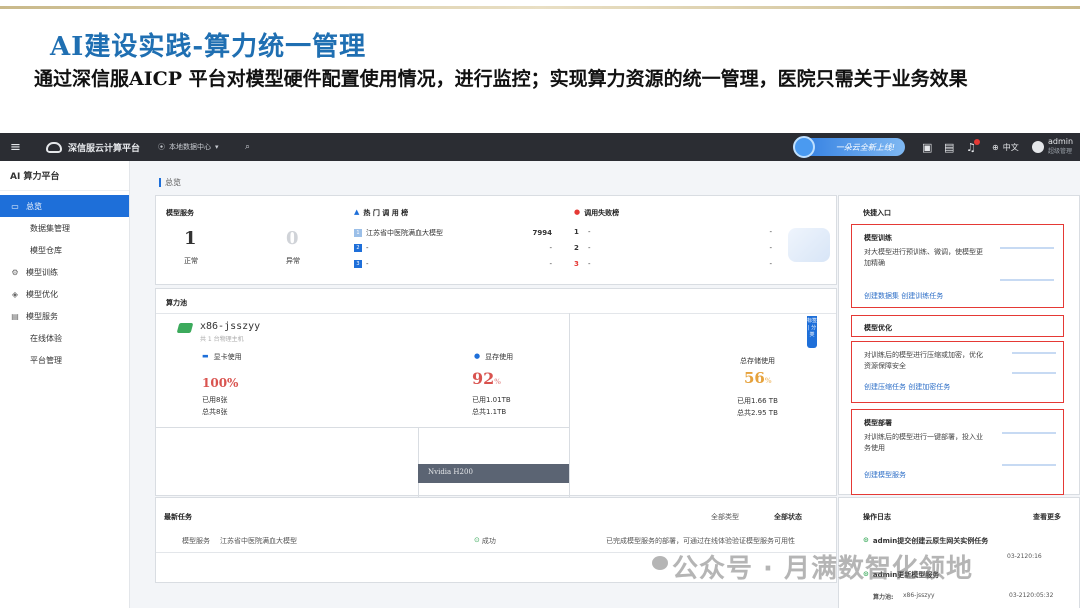 The image size is (1080, 608). What do you see at coordinates (46, 250) in the screenshot?
I see `sidebar-item-label: 模型仓库` at bounding box center [46, 250].